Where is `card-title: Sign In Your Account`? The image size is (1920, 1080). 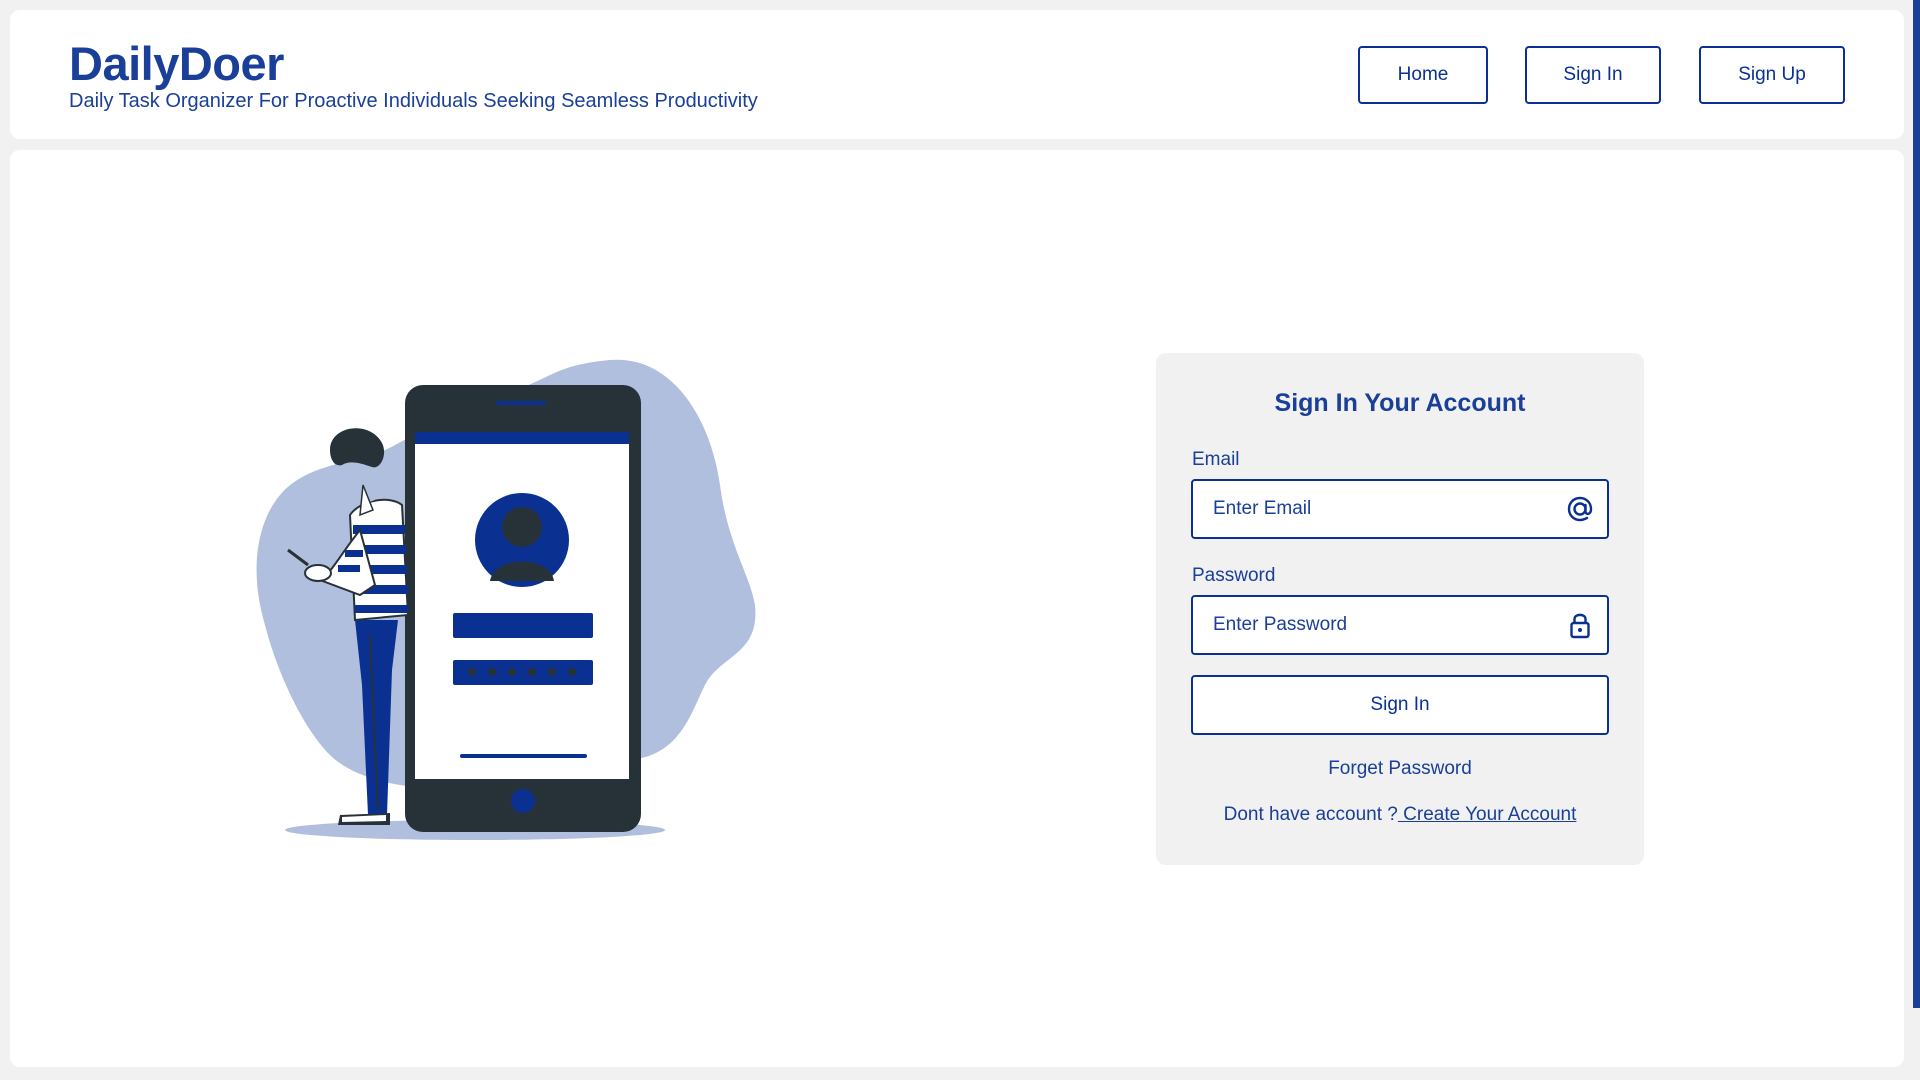 card-title: Sign In Your Account is located at coordinates (1400, 403).